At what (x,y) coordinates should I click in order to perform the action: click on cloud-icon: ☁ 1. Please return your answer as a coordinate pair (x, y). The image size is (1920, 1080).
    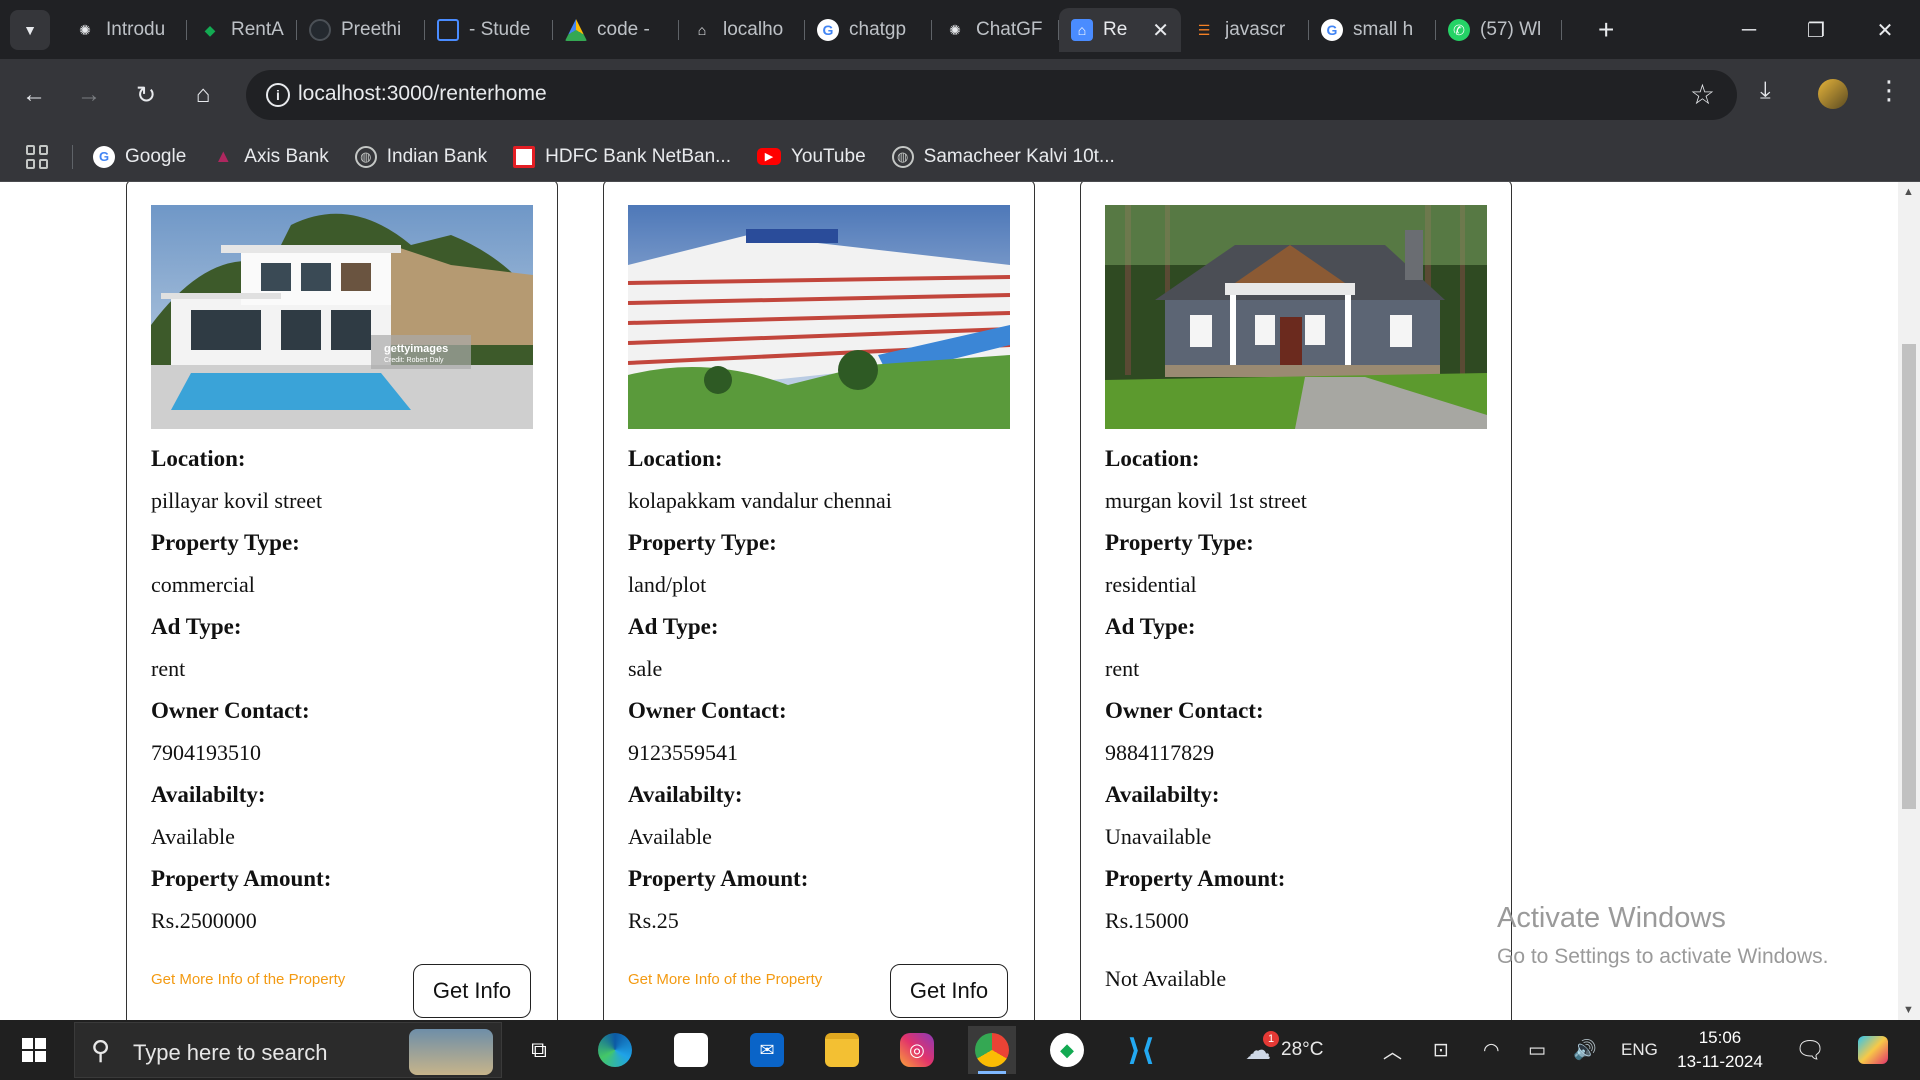
    Looking at the image, I should click on (1262, 1048).